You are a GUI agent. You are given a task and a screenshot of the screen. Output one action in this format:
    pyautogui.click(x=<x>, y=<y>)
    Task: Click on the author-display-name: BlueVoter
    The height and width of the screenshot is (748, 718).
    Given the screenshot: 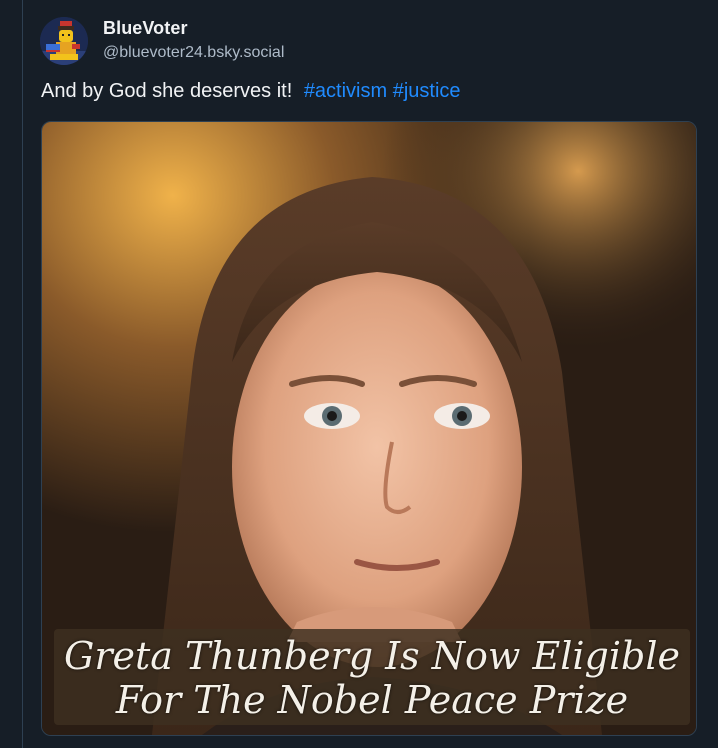 What is the action you would take?
    pyautogui.click(x=145, y=28)
    